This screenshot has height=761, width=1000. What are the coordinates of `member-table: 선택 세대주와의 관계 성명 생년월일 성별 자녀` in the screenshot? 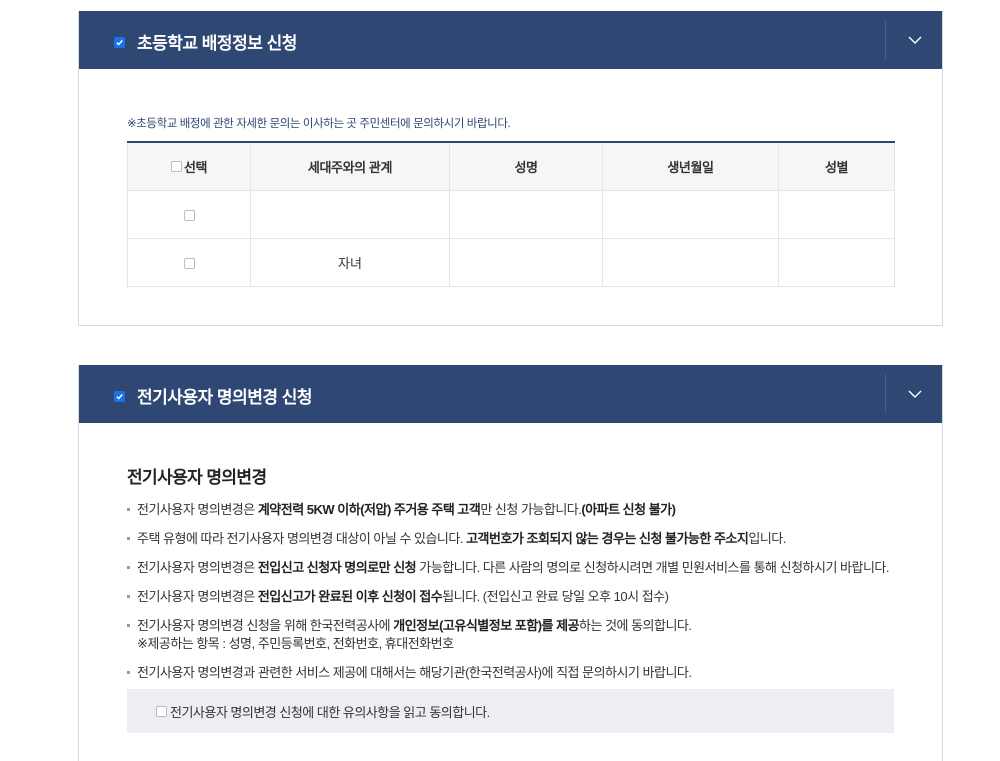 It's located at (511, 214).